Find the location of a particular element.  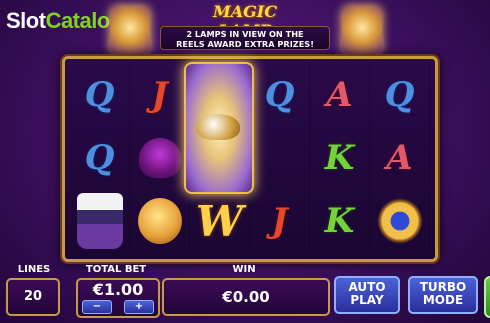

reel-cell: W is located at coordinates (220, 221).